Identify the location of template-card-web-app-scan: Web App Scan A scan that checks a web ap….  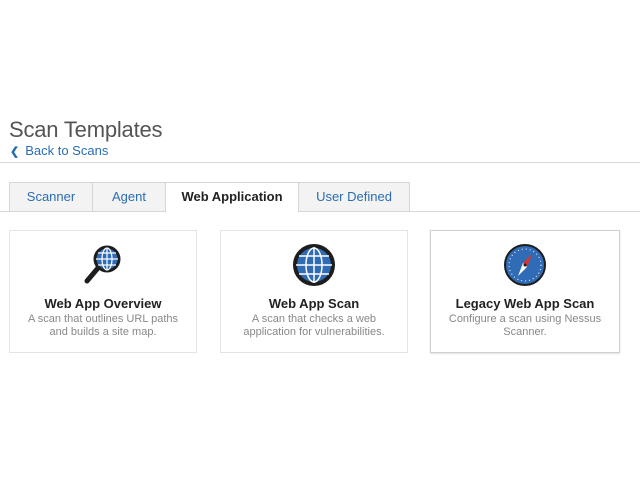
(314, 291).